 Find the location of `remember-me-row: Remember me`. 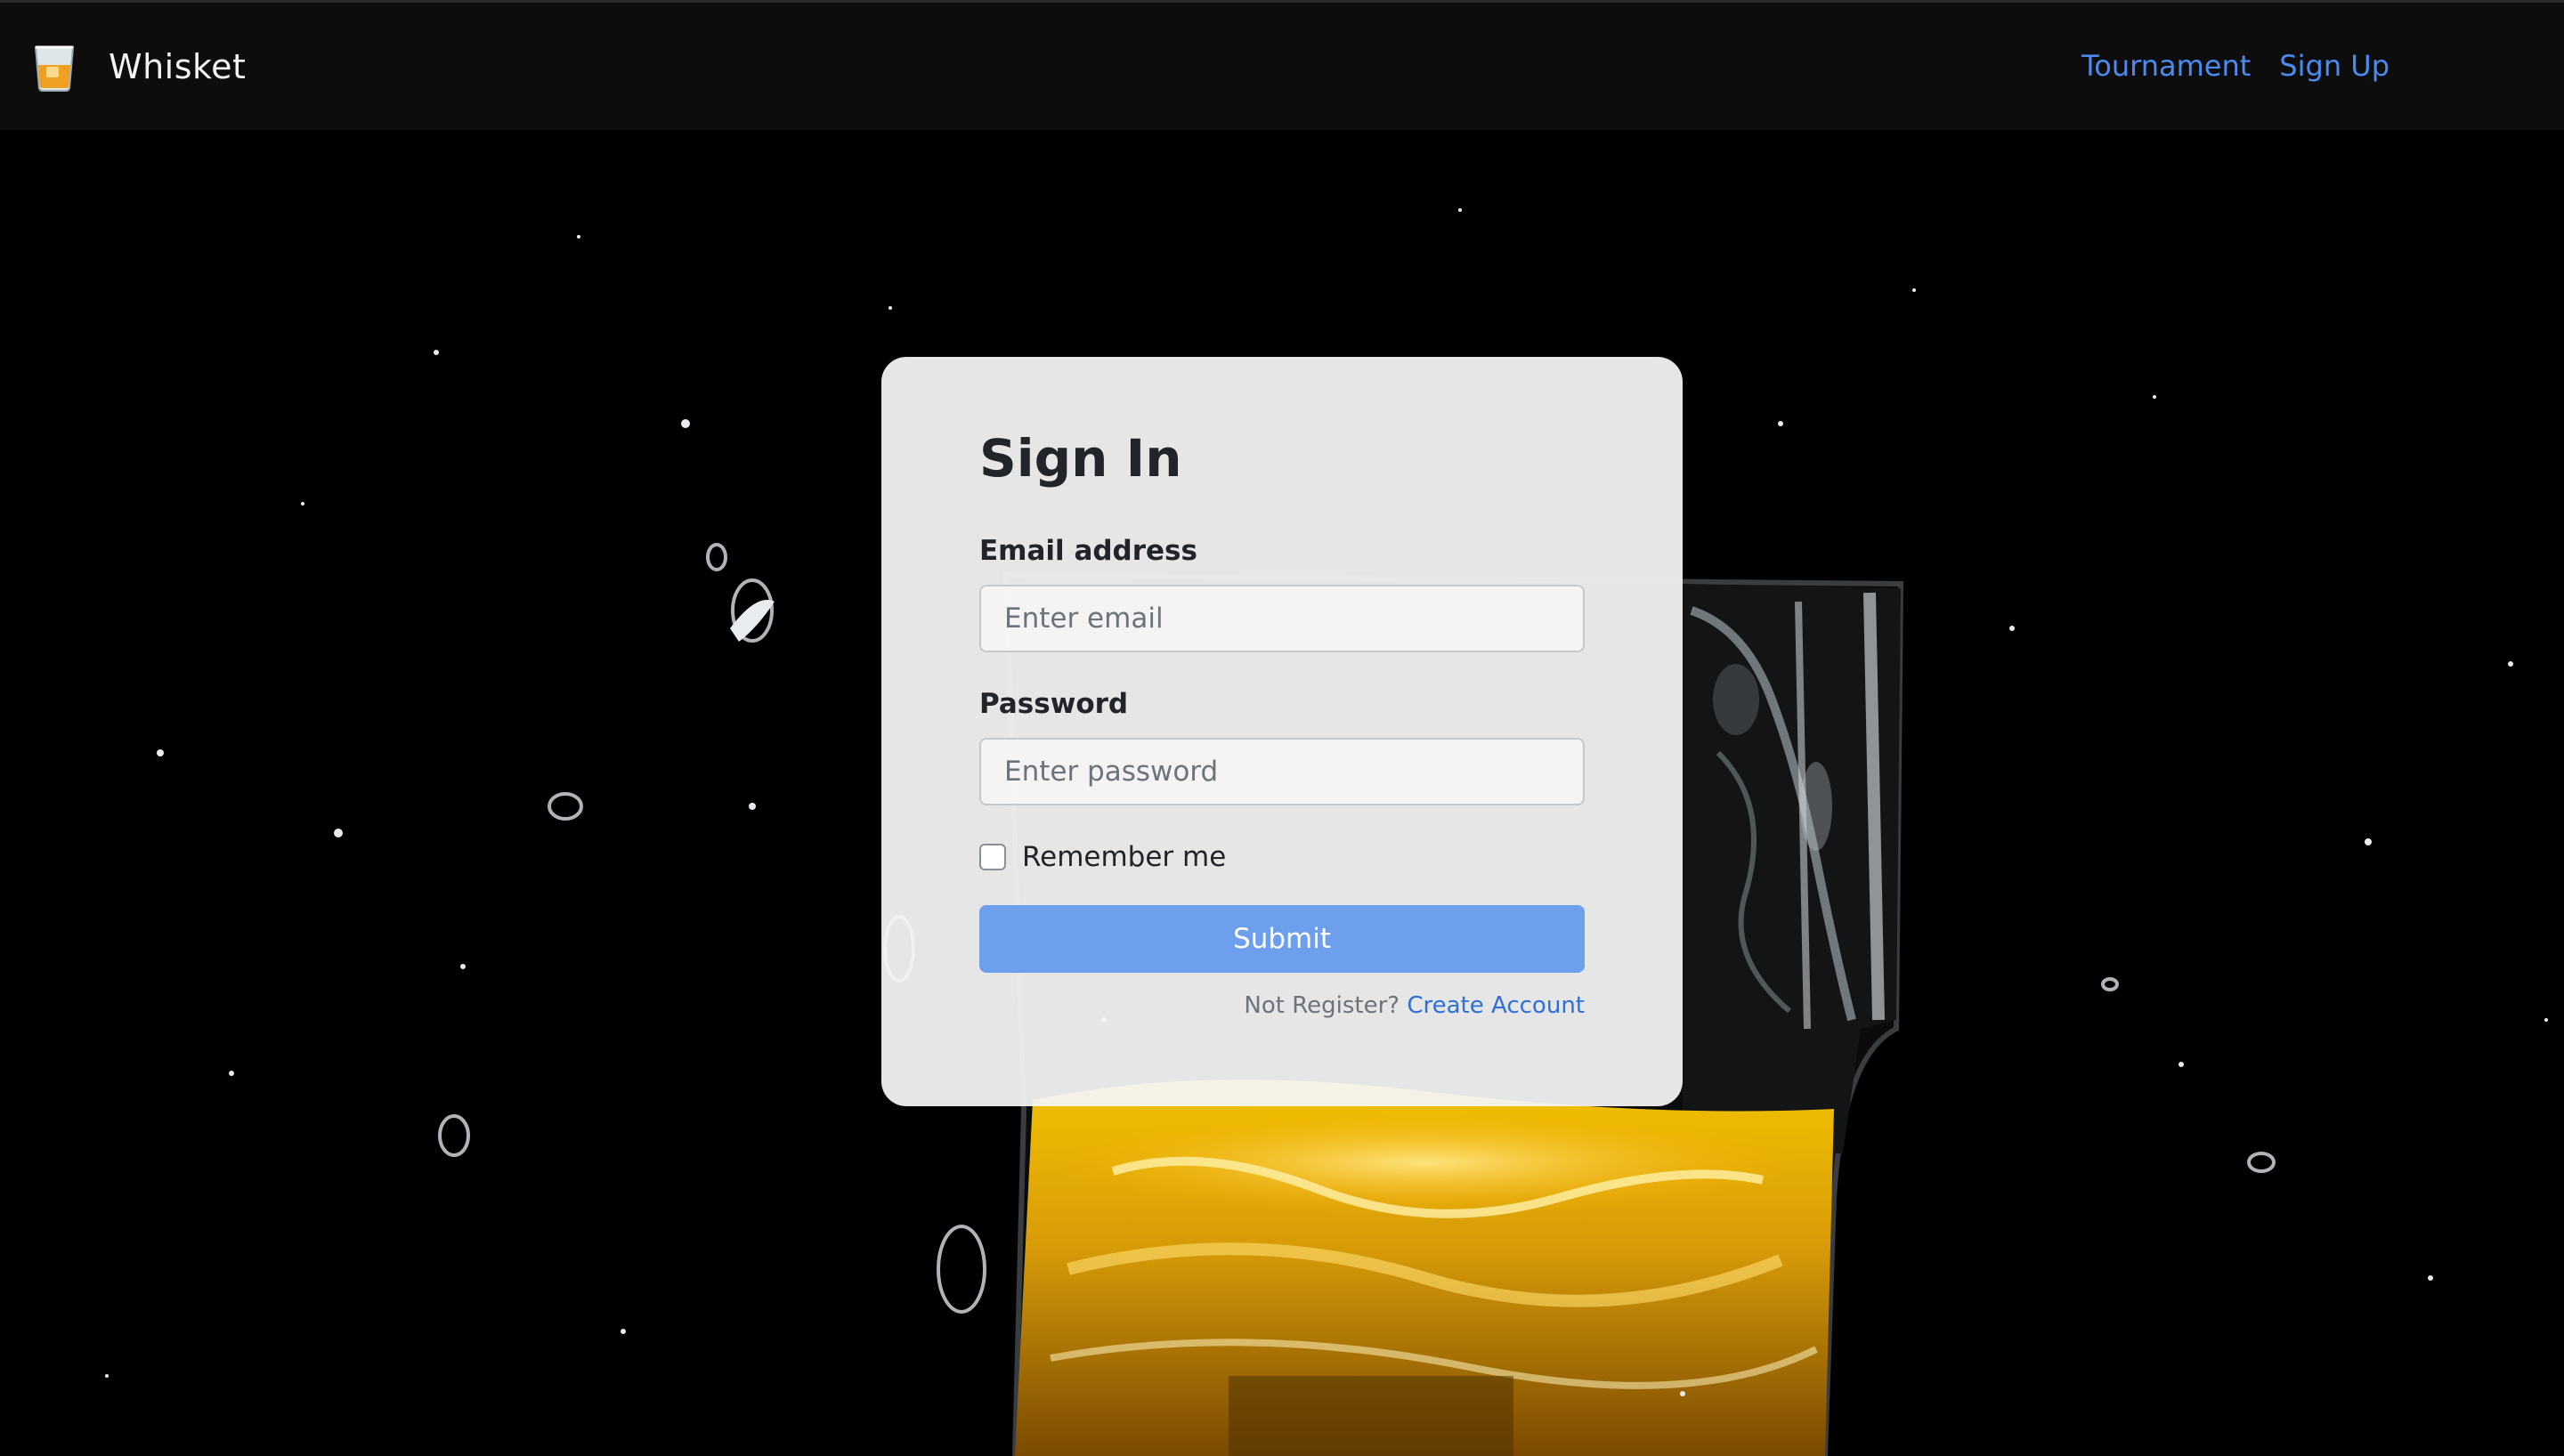

remember-me-row: Remember me is located at coordinates (1282, 857).